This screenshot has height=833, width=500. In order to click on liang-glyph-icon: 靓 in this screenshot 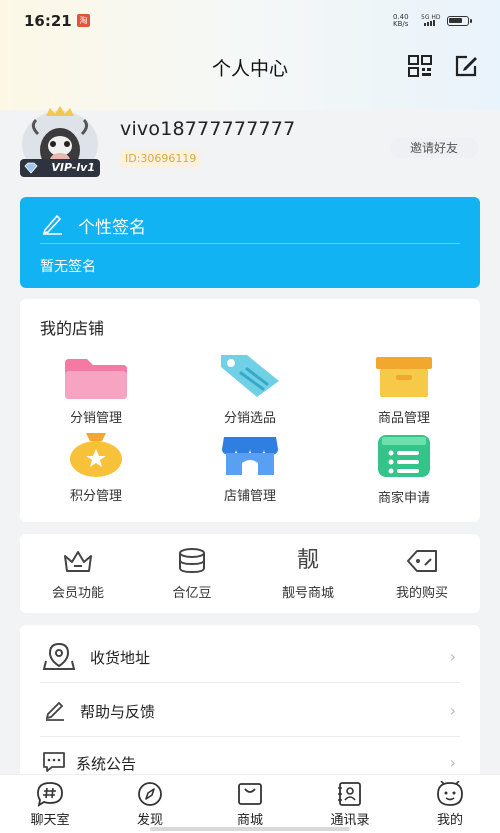, I will do `click(307, 560)`.